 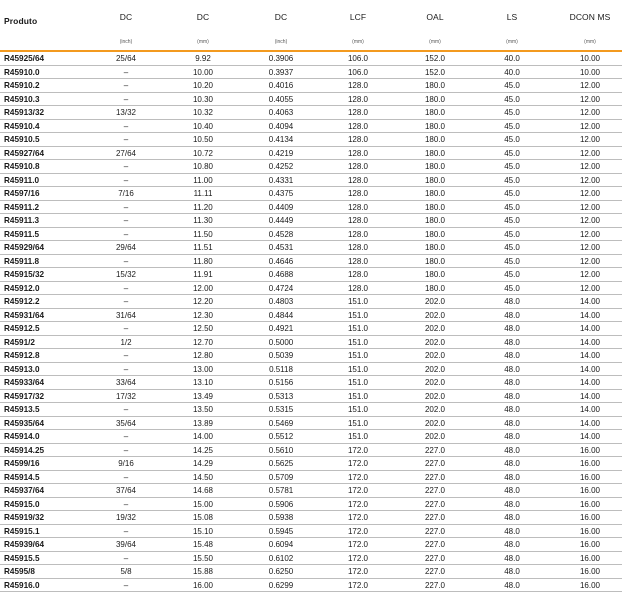 I want to click on header-produto: Produto, so click(x=45, y=25).